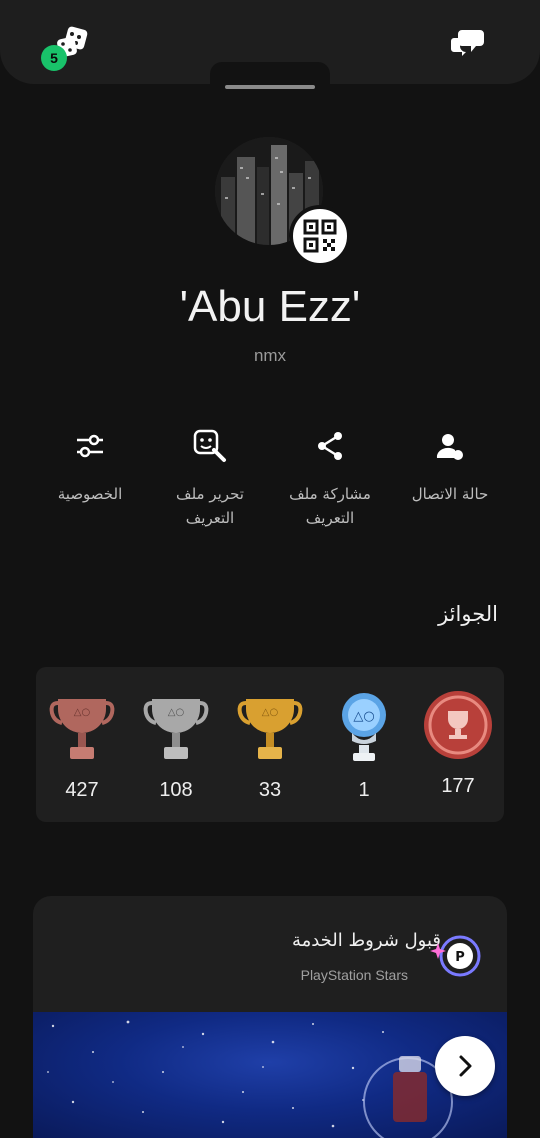 Image resolution: width=540 pixels, height=1138 pixels. What do you see at coordinates (354, 975) in the screenshot?
I see `stars-card-subtitle: PlayStation Stars` at bounding box center [354, 975].